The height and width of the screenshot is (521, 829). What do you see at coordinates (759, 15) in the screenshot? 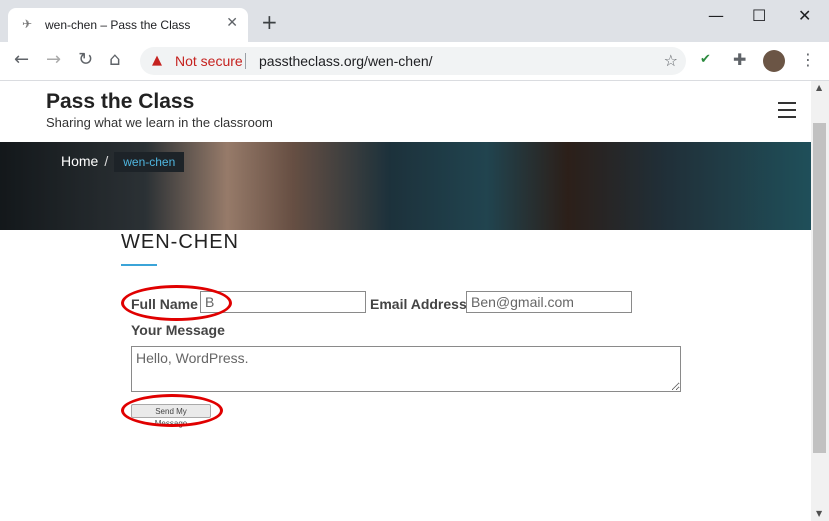
I see `maximize-icon: ☐` at bounding box center [759, 15].